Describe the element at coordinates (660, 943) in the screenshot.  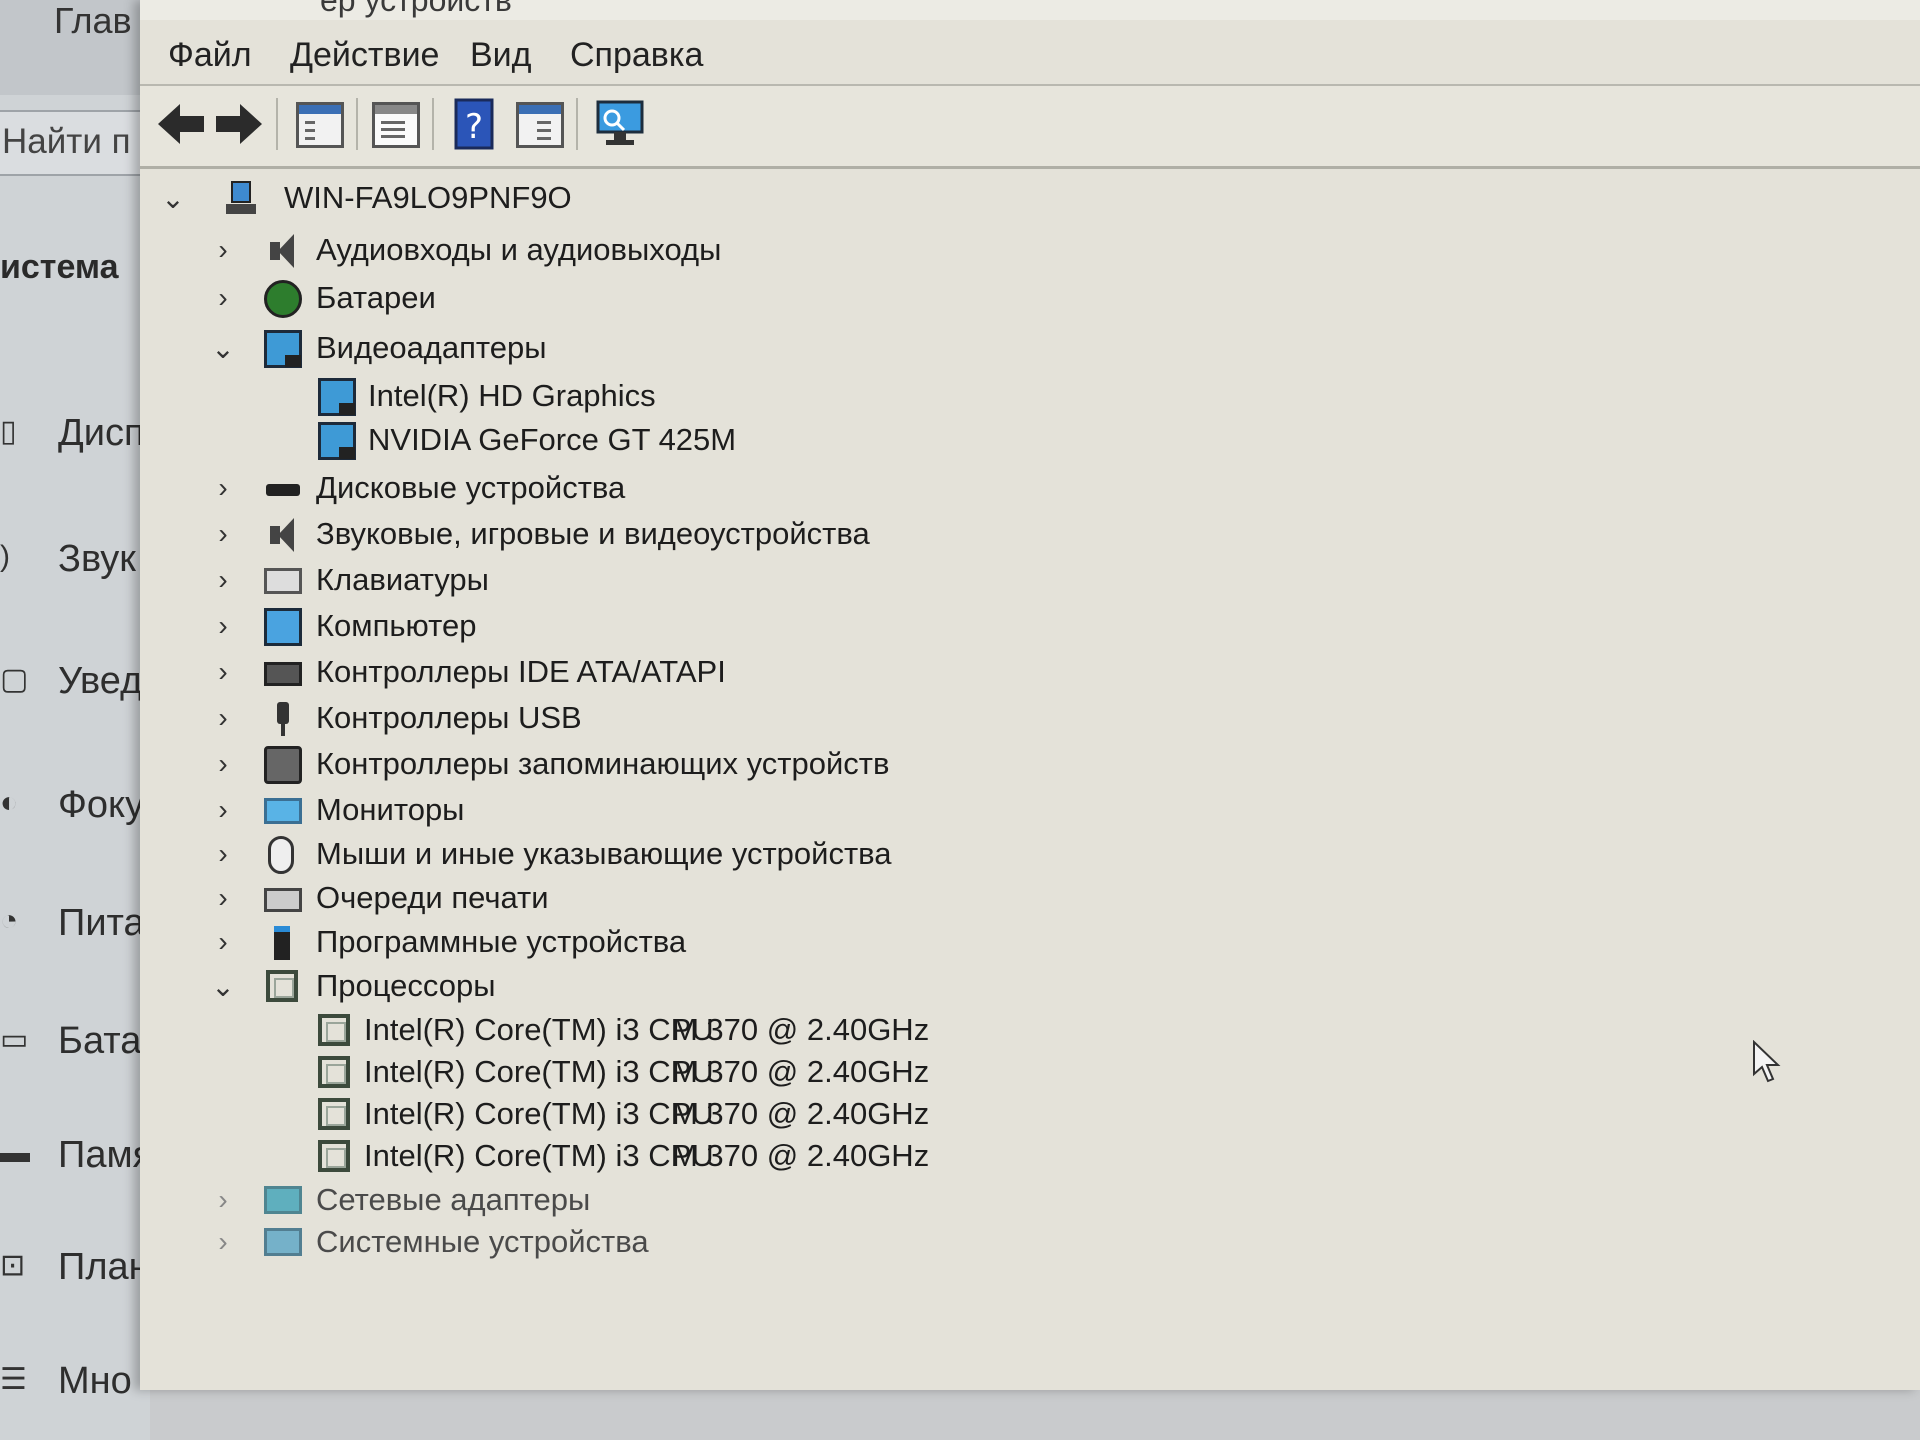
I see `tree-category: › Программные устройства` at that location.